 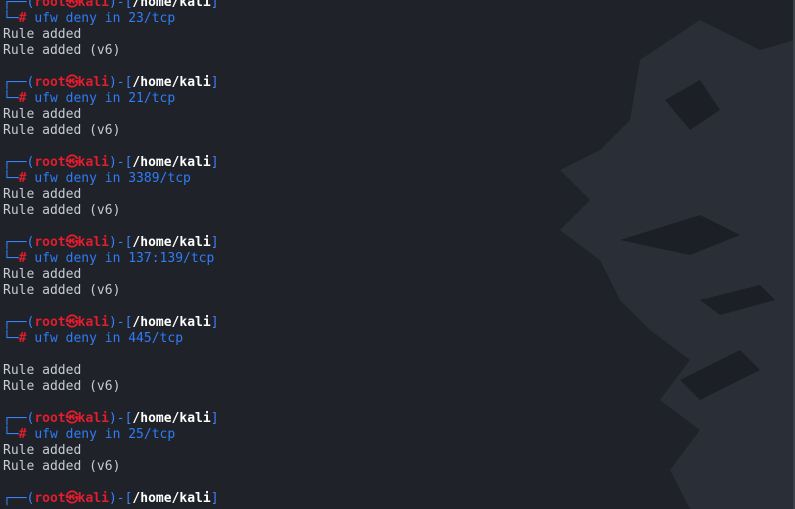 What do you see at coordinates (395, 99) in the screenshot?
I see `command-line: └─# ufw deny in 21/tcp` at bounding box center [395, 99].